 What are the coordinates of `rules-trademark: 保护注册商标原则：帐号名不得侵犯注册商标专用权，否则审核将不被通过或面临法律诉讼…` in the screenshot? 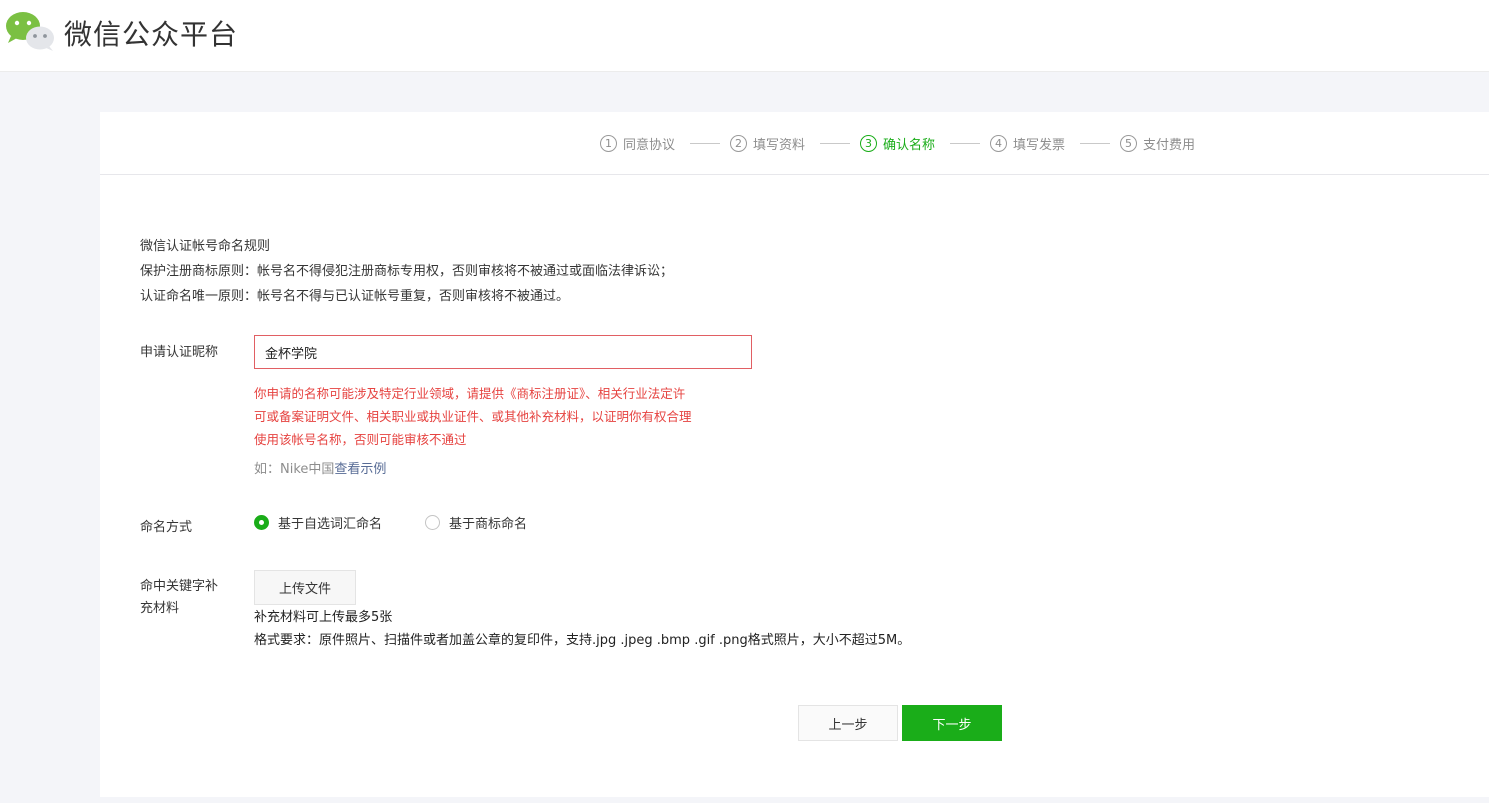 It's located at (407, 271).